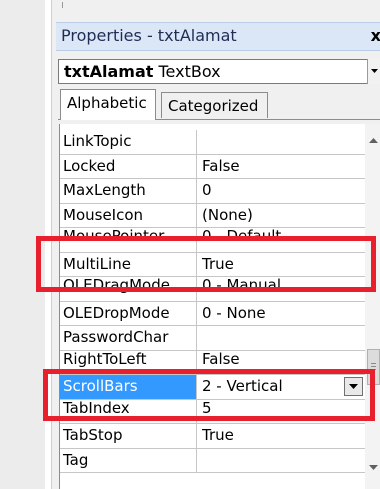  I want to click on property-row-mouseicon: MouseIcon (None), so click(212, 215).